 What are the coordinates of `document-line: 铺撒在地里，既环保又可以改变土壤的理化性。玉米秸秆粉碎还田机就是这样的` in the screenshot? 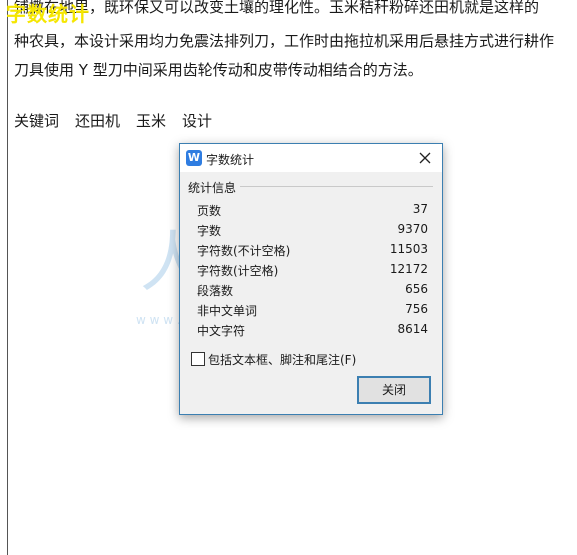 It's located at (277, 8).